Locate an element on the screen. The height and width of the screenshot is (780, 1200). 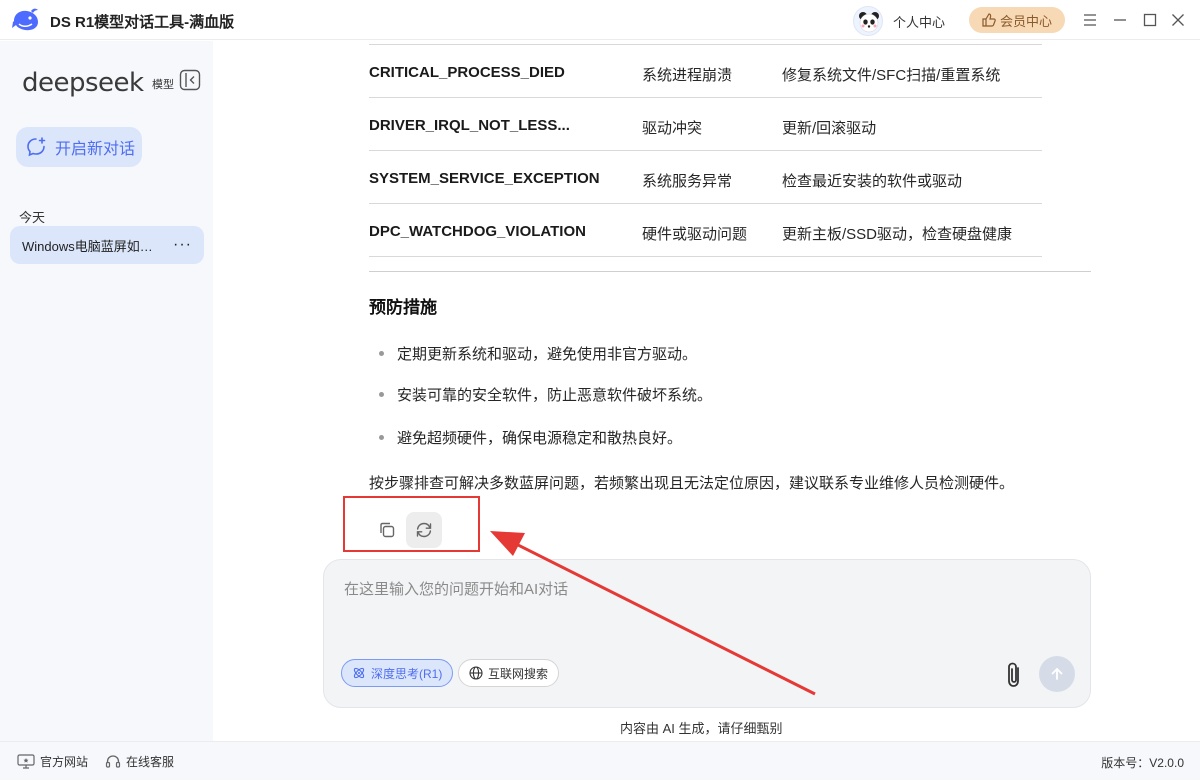
send-button is located at coordinates (1057, 674).